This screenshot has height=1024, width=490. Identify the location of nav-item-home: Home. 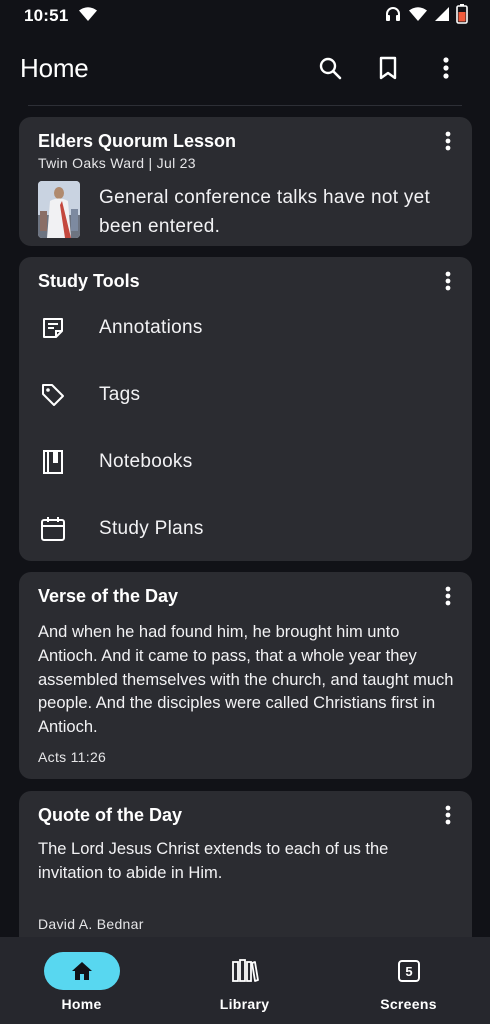
(81, 980).